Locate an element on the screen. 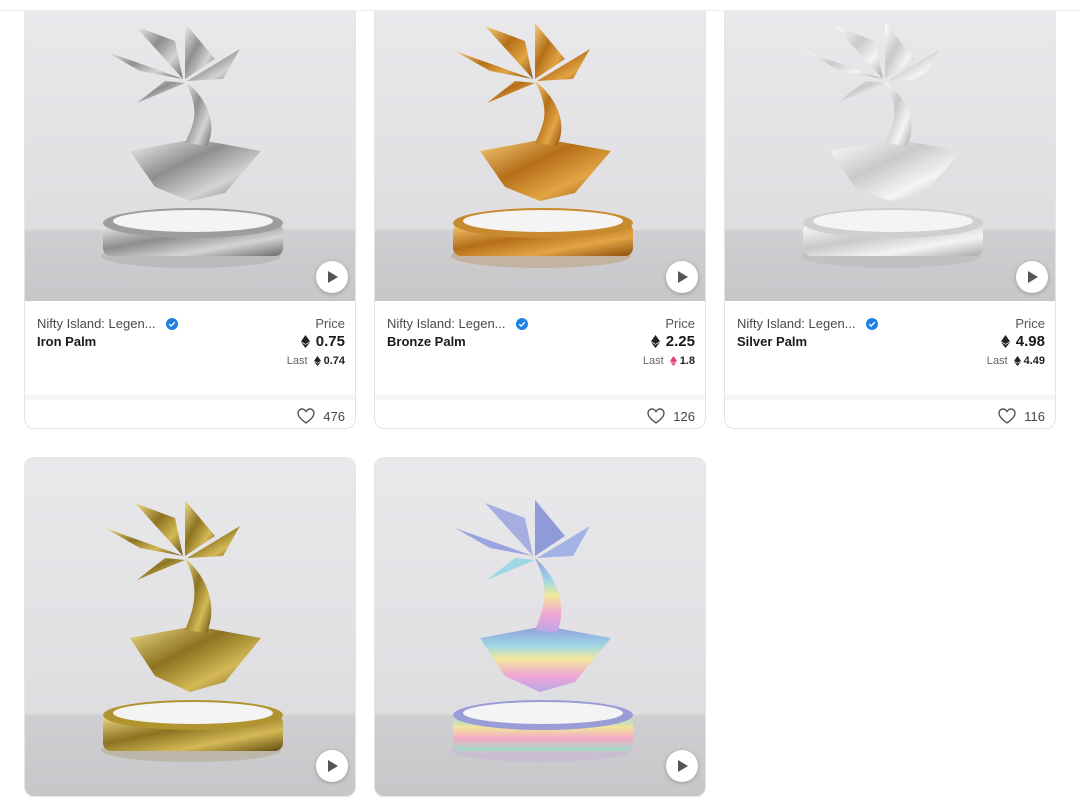 The height and width of the screenshot is (797, 1080). likes-count: 126 is located at coordinates (684, 416).